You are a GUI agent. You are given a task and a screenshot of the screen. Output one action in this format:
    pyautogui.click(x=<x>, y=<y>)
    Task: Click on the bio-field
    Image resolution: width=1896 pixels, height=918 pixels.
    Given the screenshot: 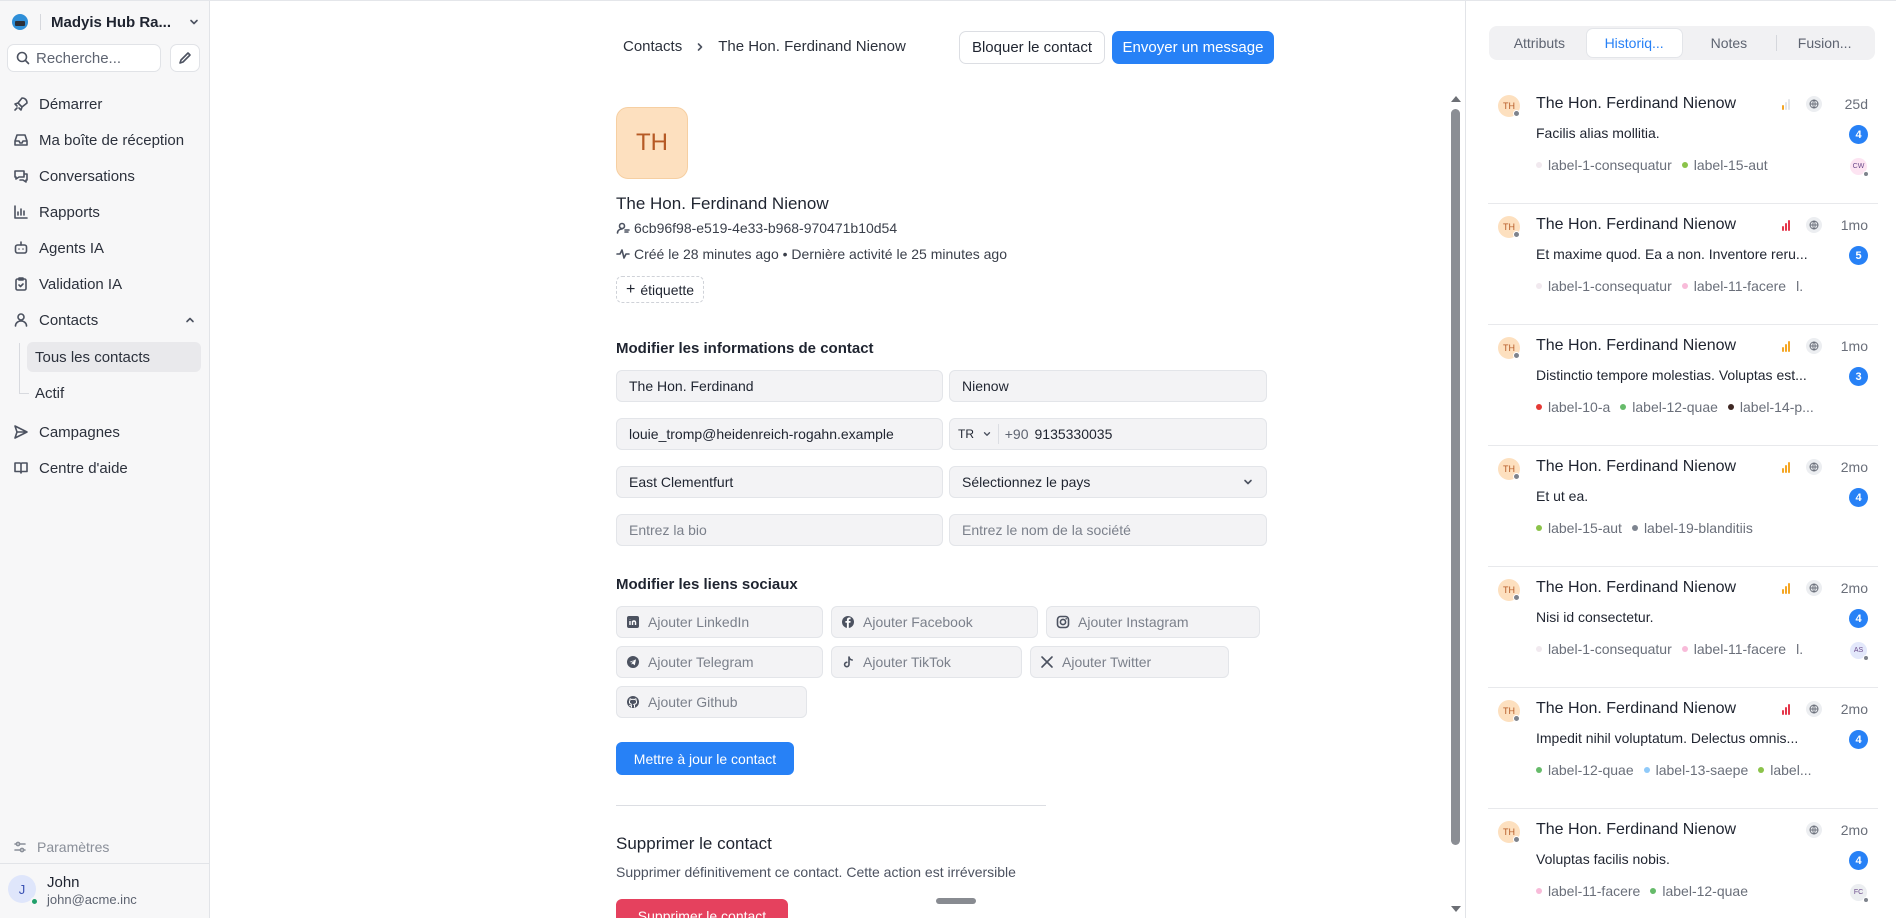 What is the action you would take?
    pyautogui.click(x=779, y=530)
    